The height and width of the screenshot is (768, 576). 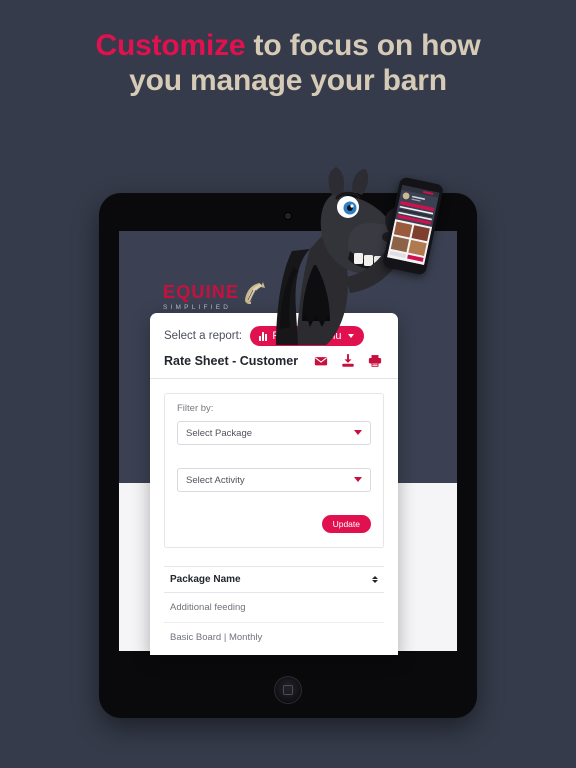 What do you see at coordinates (170, 45) in the screenshot?
I see `headline-accent-word: Customize` at bounding box center [170, 45].